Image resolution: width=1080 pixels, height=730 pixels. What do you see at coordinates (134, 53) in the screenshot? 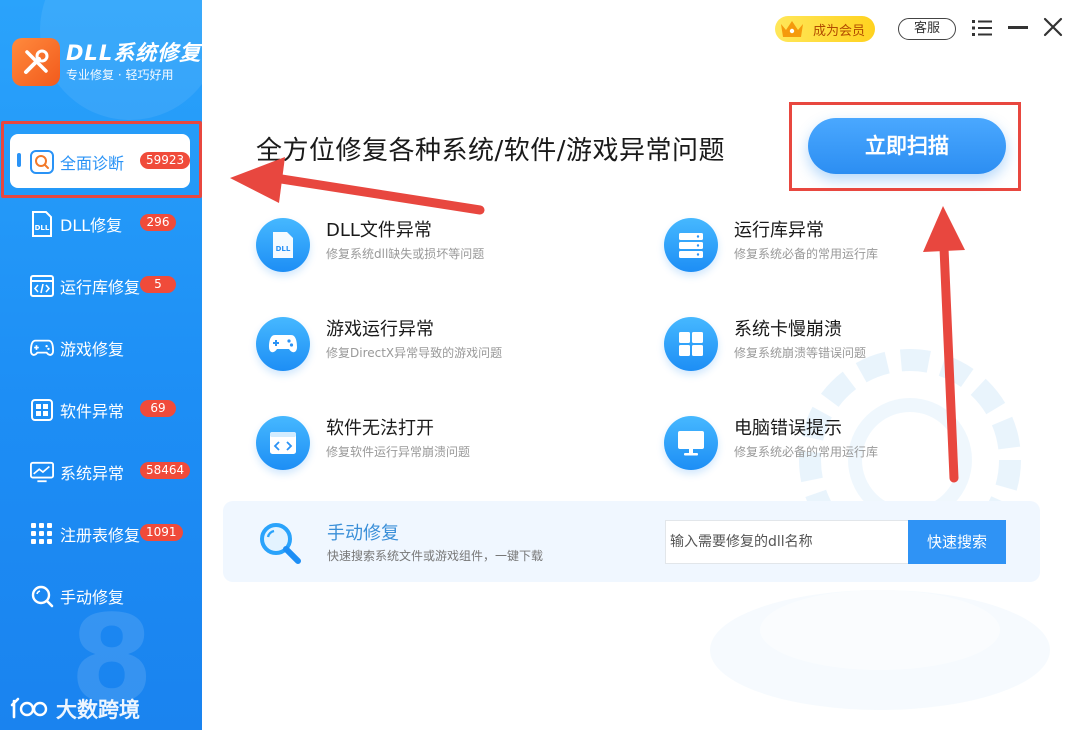
I see `brand-title: DLL系统修复` at bounding box center [134, 53].